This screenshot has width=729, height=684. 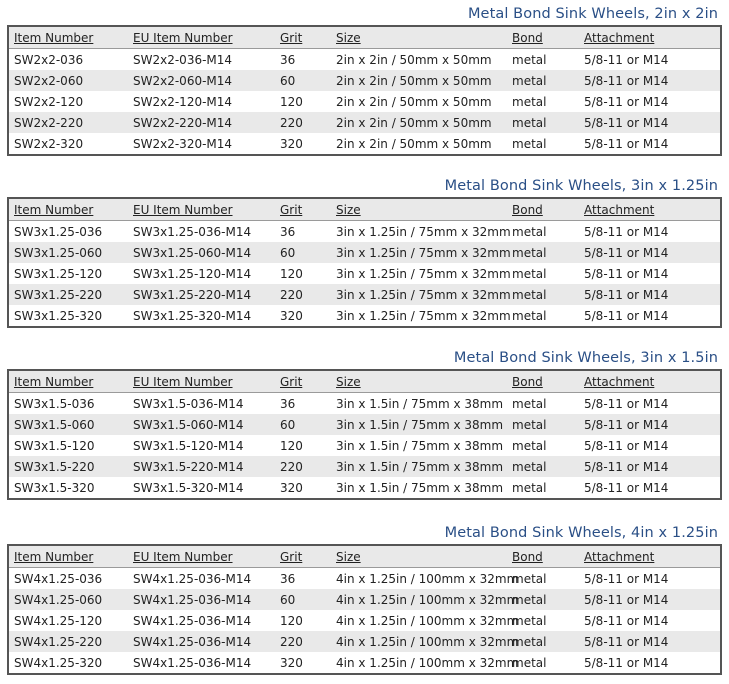 What do you see at coordinates (68, 424) in the screenshot?
I see `cell-item-number: SW3x1.5-060` at bounding box center [68, 424].